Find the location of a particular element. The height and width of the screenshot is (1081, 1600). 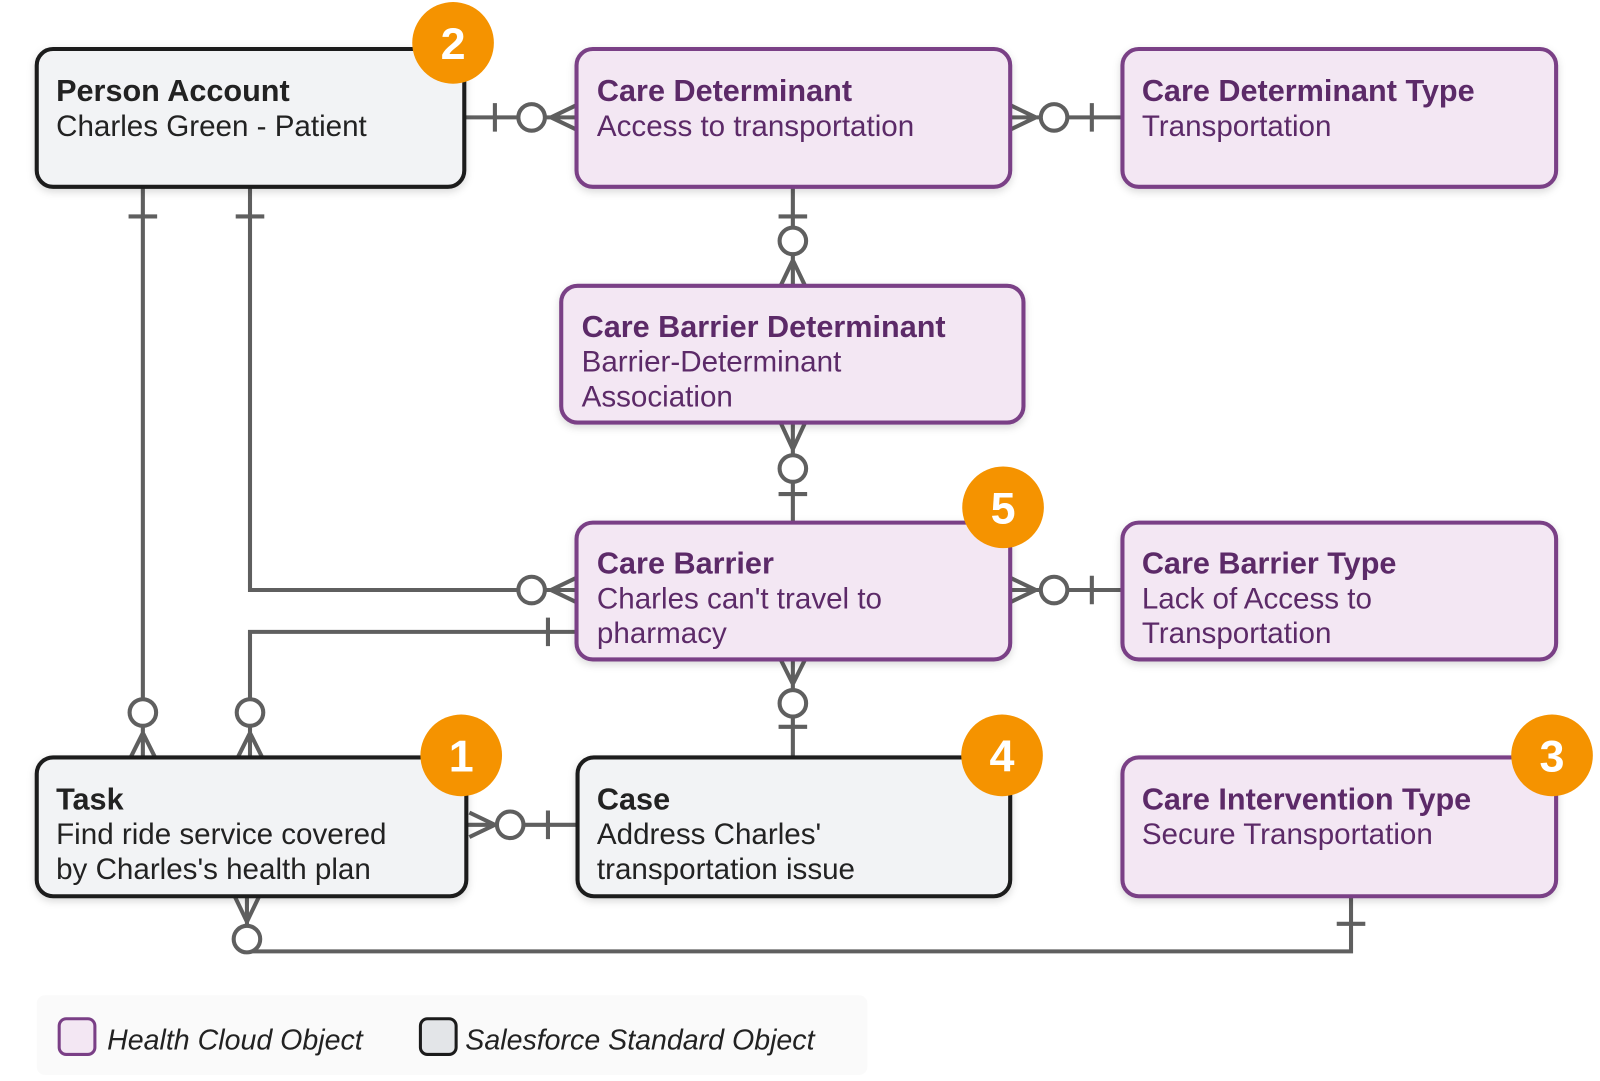

svg-text: 1 is located at coordinates (461, 756).